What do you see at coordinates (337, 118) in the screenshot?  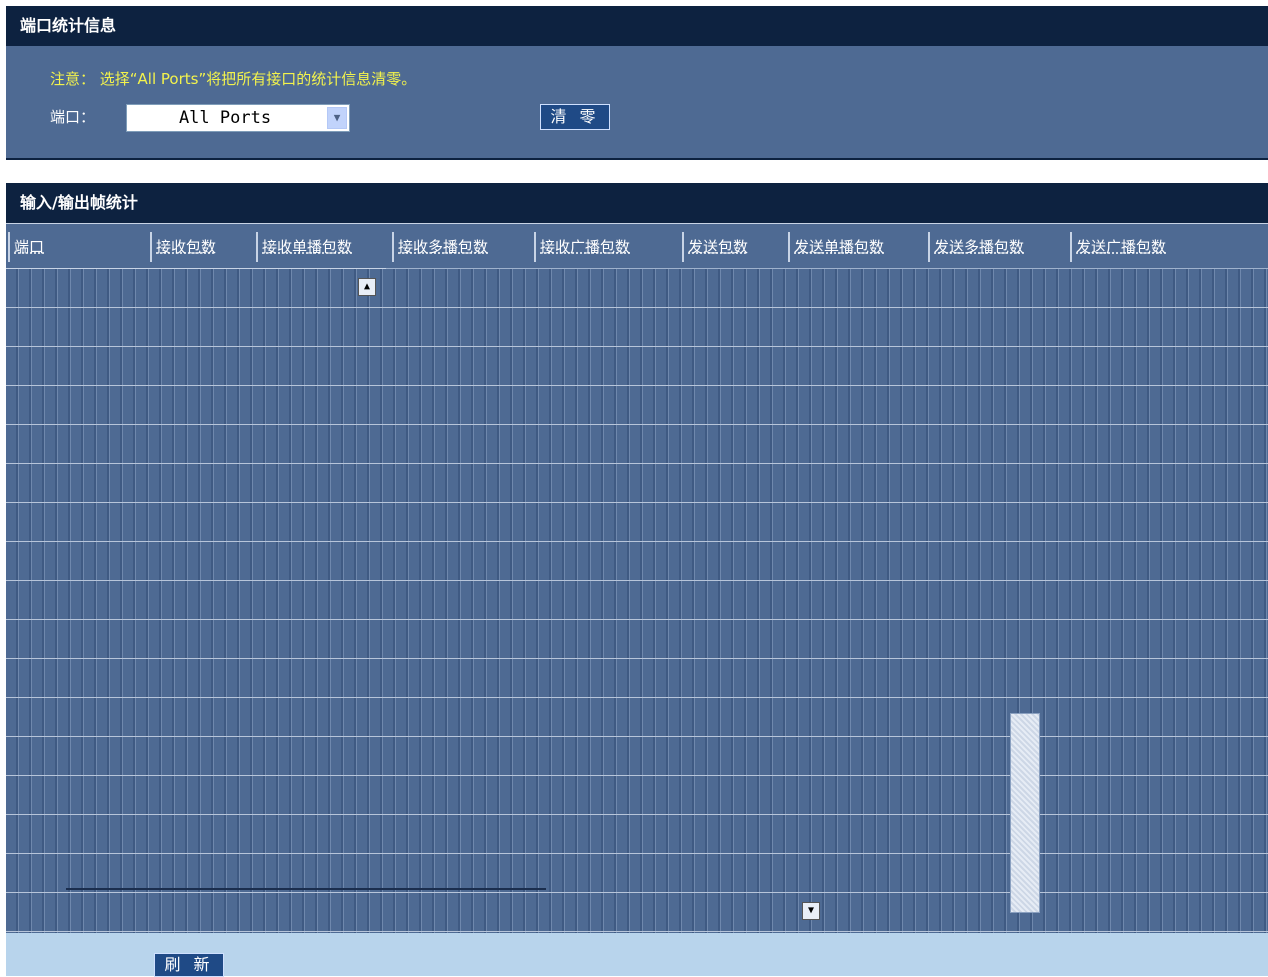 I see `chevron-down-icon: ▼` at bounding box center [337, 118].